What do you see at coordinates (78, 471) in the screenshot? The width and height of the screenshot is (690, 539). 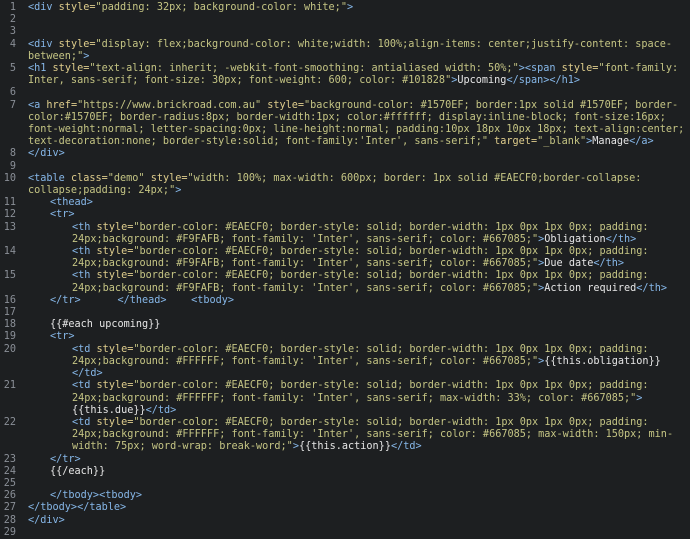 I see `code-token: {{/each}}` at bounding box center [78, 471].